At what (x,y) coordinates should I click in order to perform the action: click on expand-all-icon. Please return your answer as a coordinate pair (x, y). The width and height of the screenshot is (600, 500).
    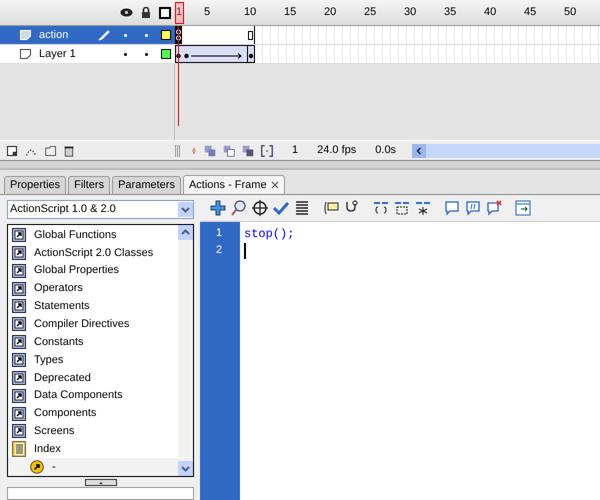
    Looking at the image, I should click on (423, 208).